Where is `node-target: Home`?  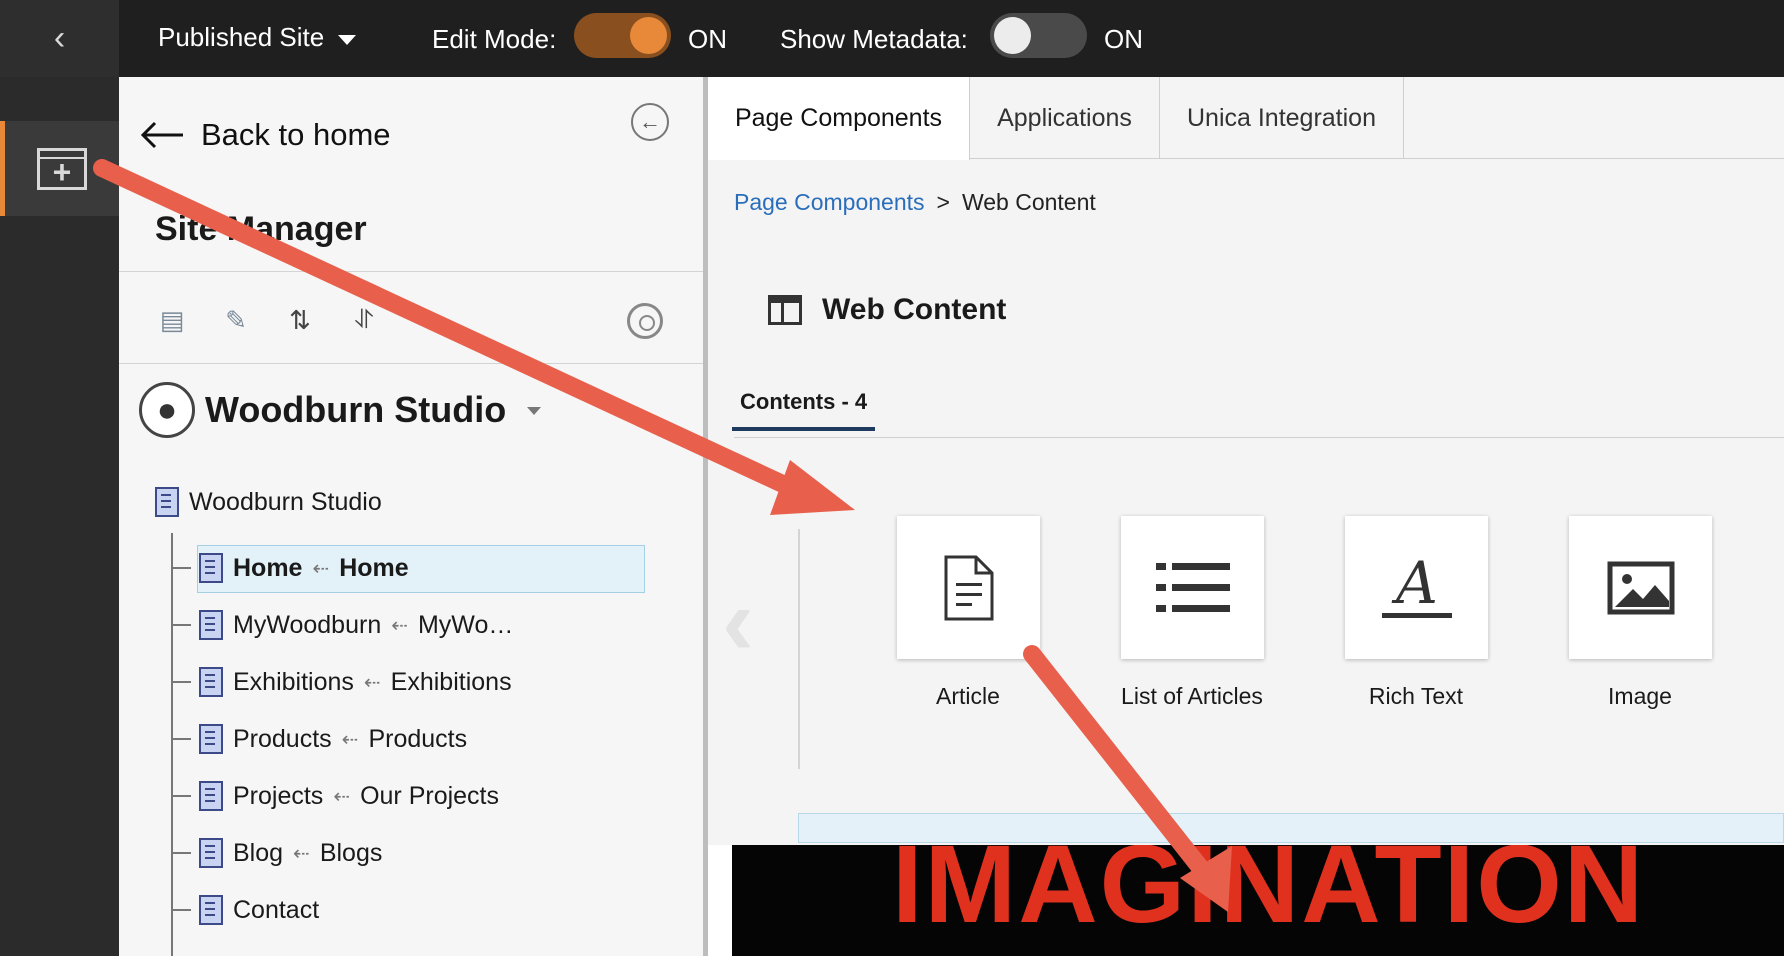
node-target: Home is located at coordinates (374, 567).